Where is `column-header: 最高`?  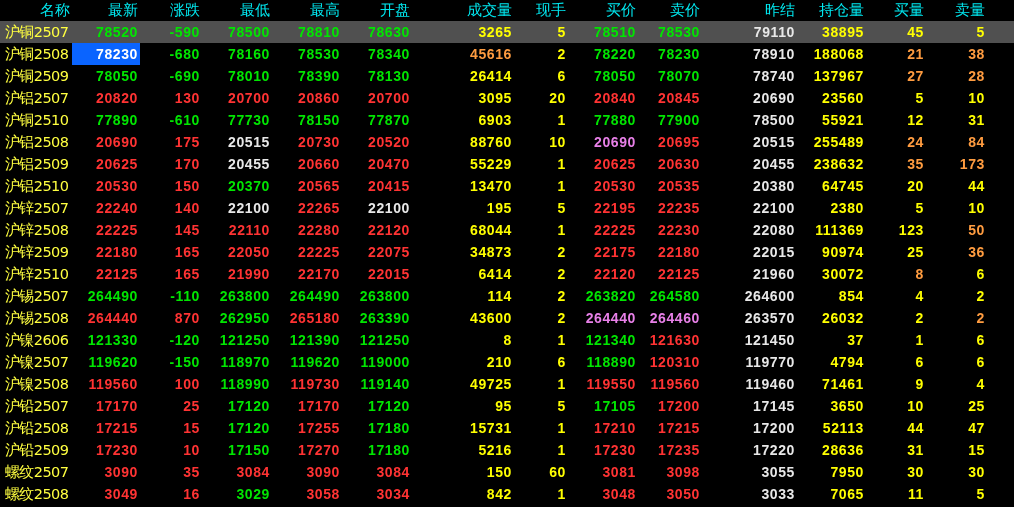 column-header: 最高 is located at coordinates (307, 10).